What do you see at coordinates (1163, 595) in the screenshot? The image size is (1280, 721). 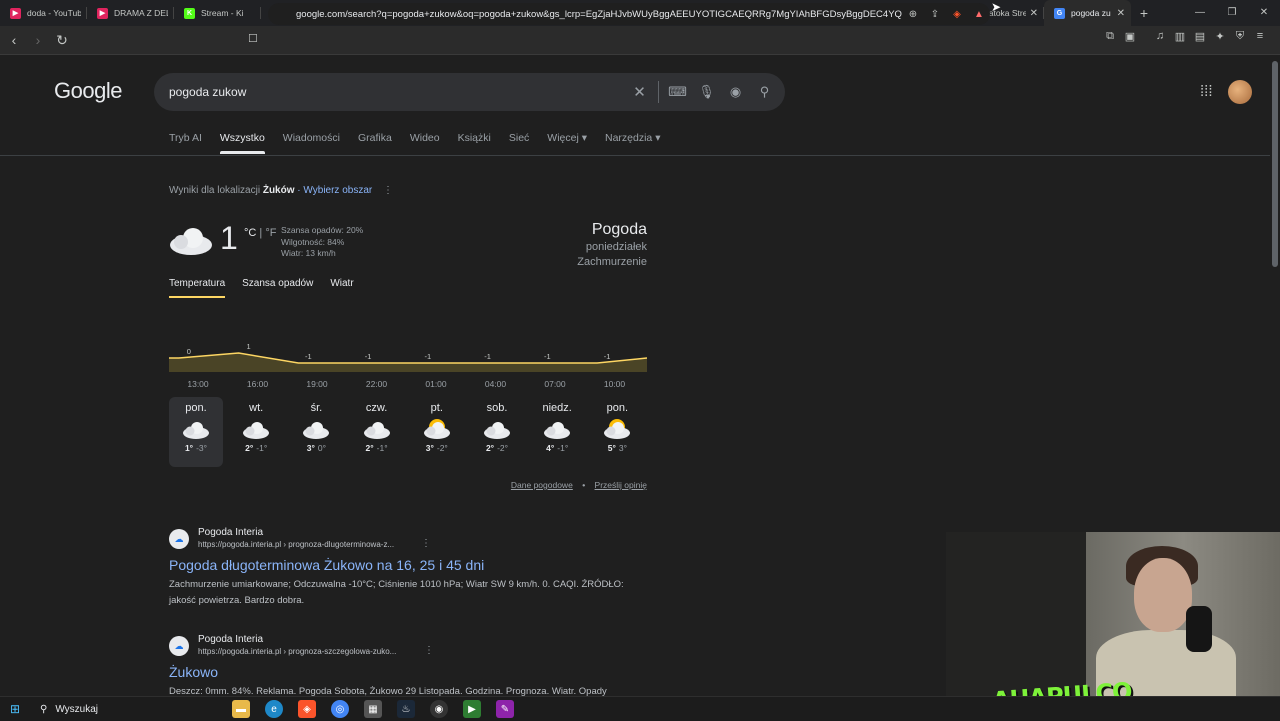 I see `webcam-person-head` at bounding box center [1163, 595].